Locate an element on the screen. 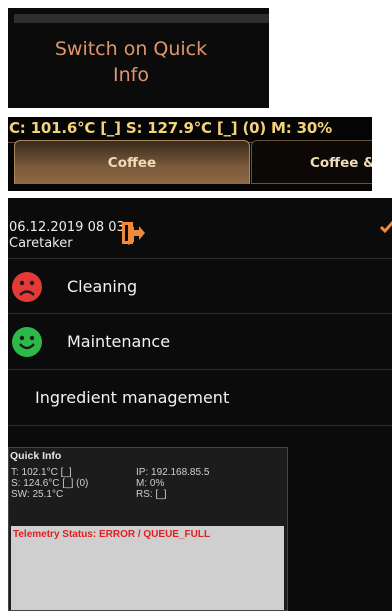 The height and width of the screenshot is (611, 392). menu-item-ingredient-management: Ingredient management is located at coordinates (200, 398).